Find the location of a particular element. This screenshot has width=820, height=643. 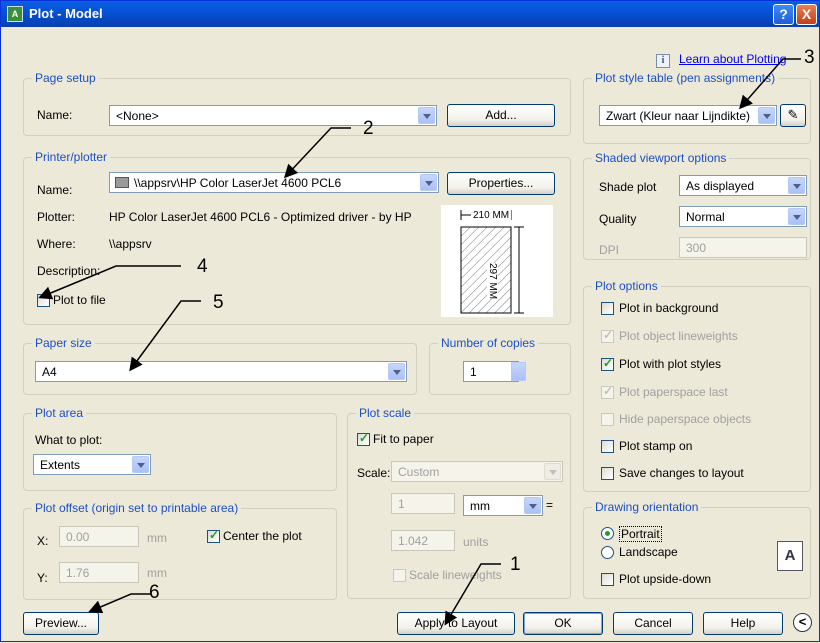

annotation-2: 2 is located at coordinates (368, 128).